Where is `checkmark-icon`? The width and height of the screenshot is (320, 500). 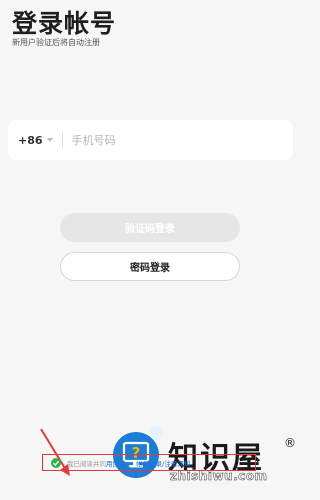 checkmark-icon is located at coordinates (56, 463).